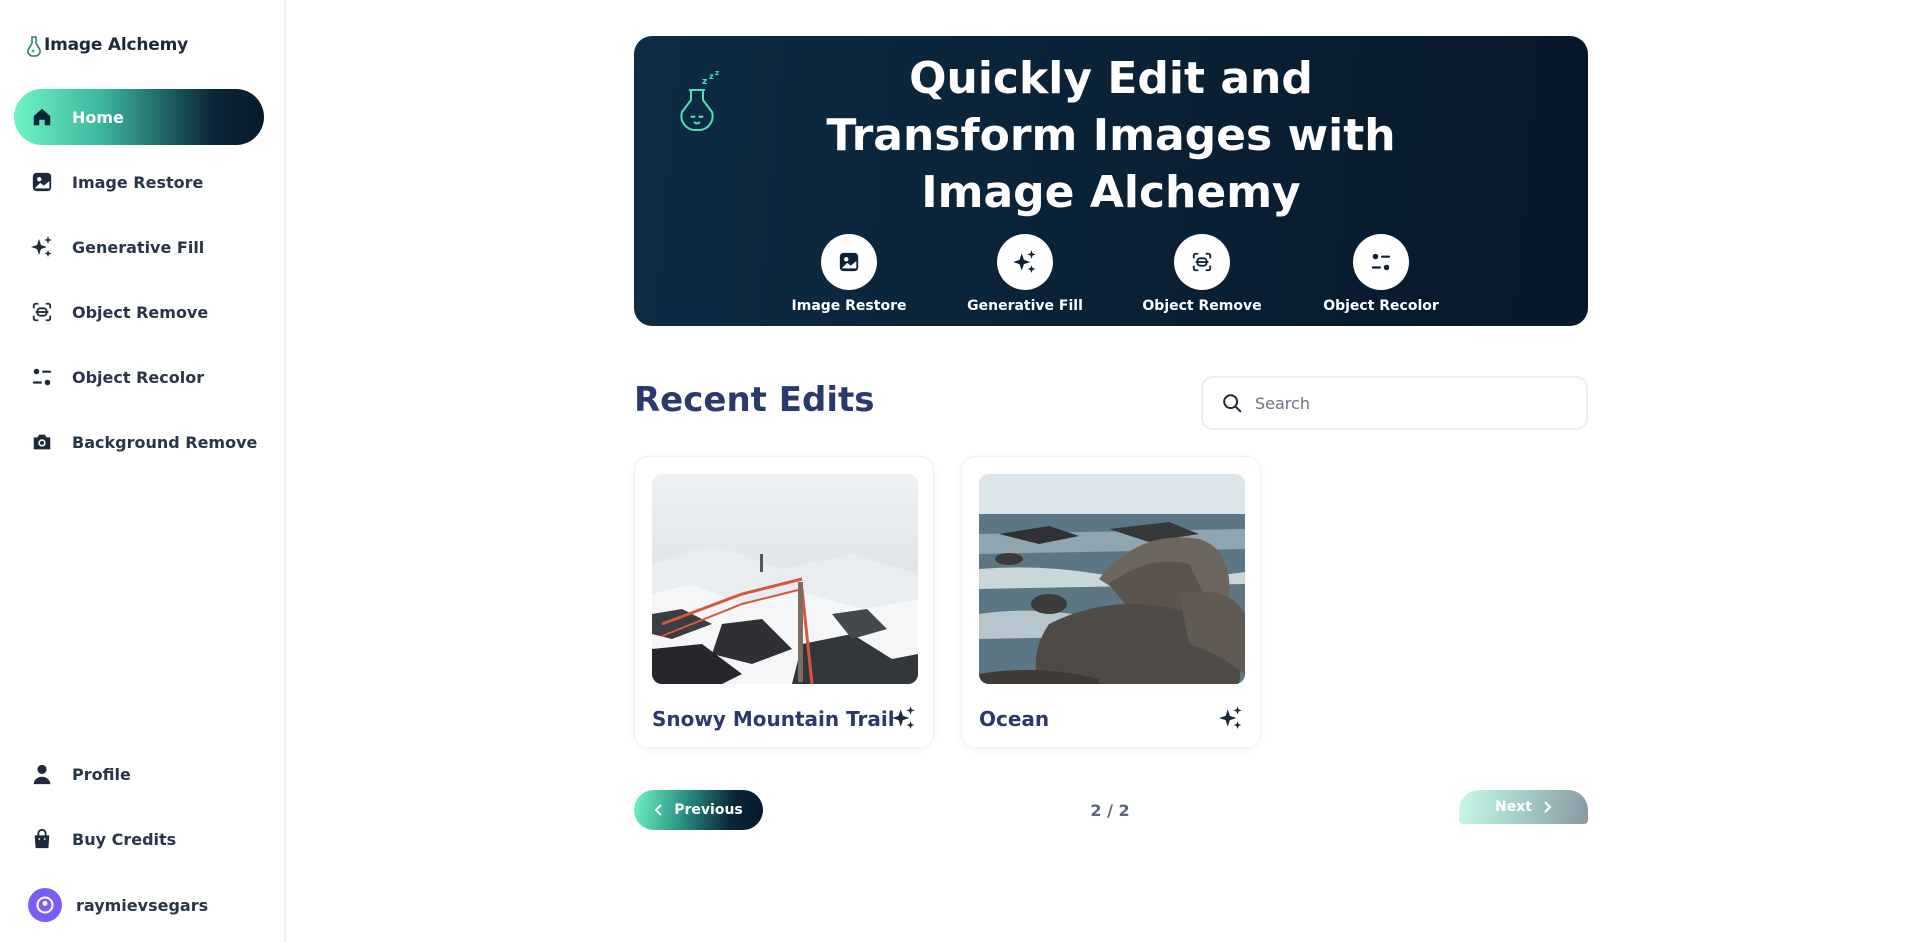 This screenshot has height=942, width=1908. I want to click on quick-action-generative-fill: Generative Fill, so click(1025, 274).